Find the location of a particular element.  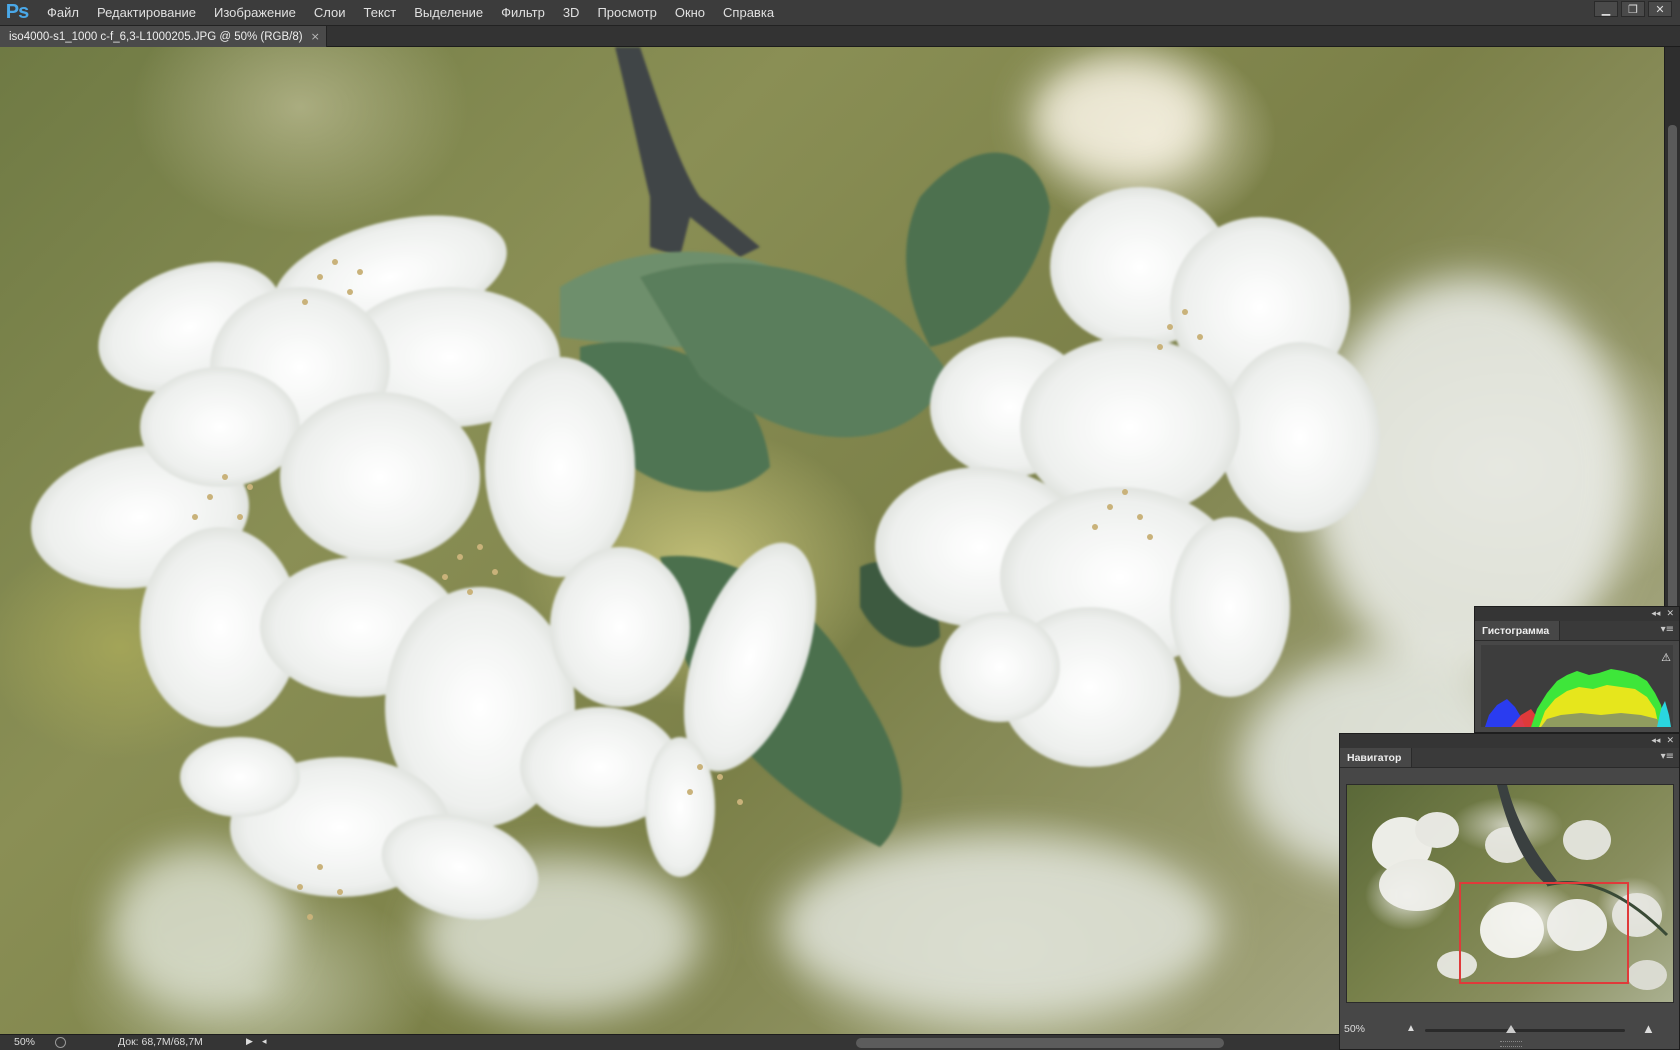

menu-select: Выделение is located at coordinates (448, 13).